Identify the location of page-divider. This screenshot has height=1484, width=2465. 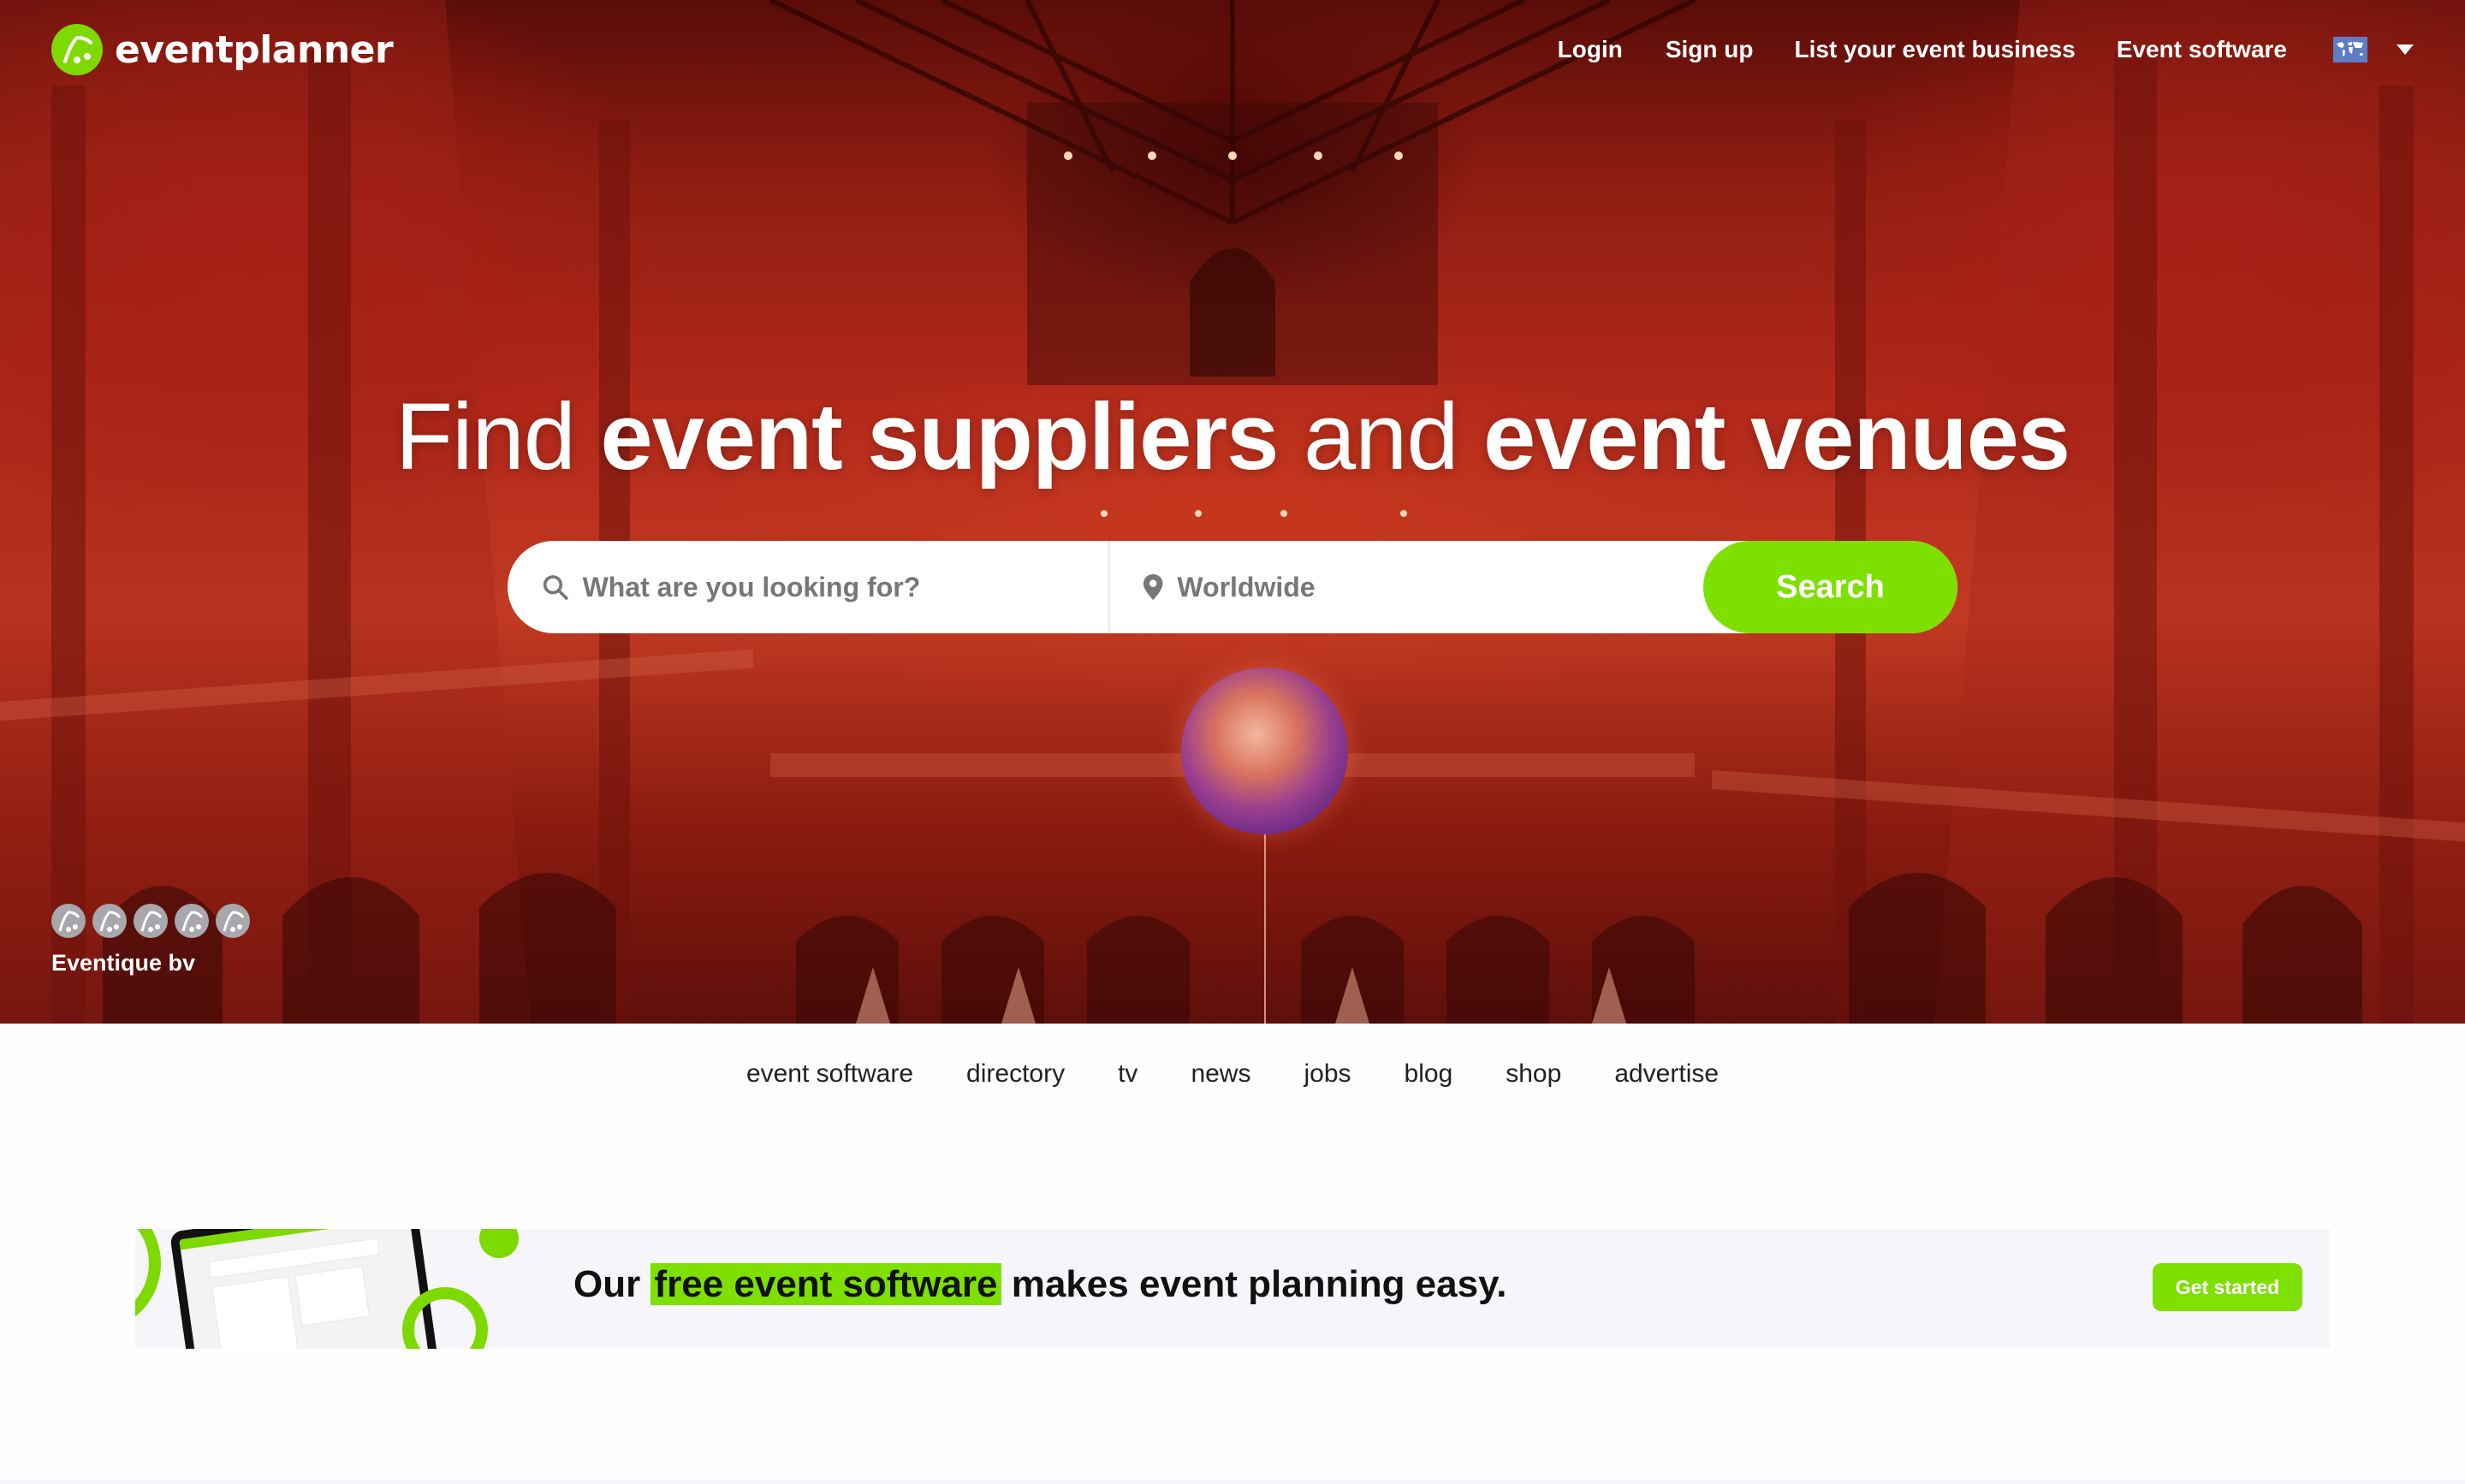
(1232, 1483).